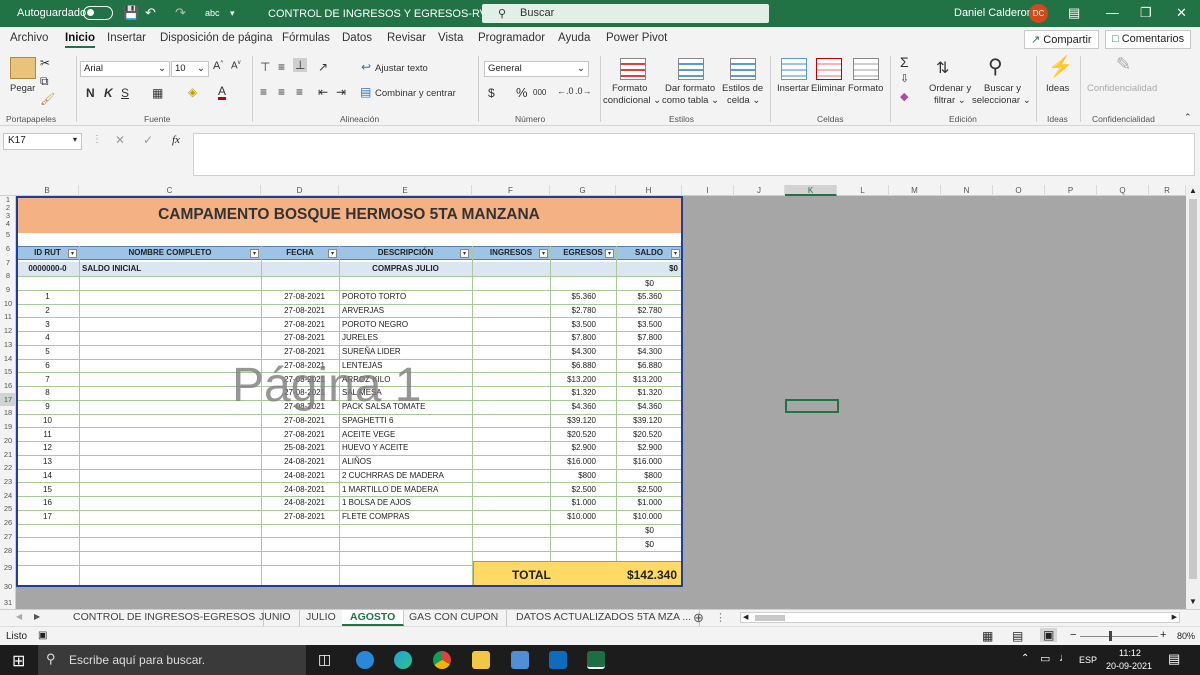 The width and height of the screenshot is (1200, 675). I want to click on scroll-left-icon: ◀, so click(745, 617).